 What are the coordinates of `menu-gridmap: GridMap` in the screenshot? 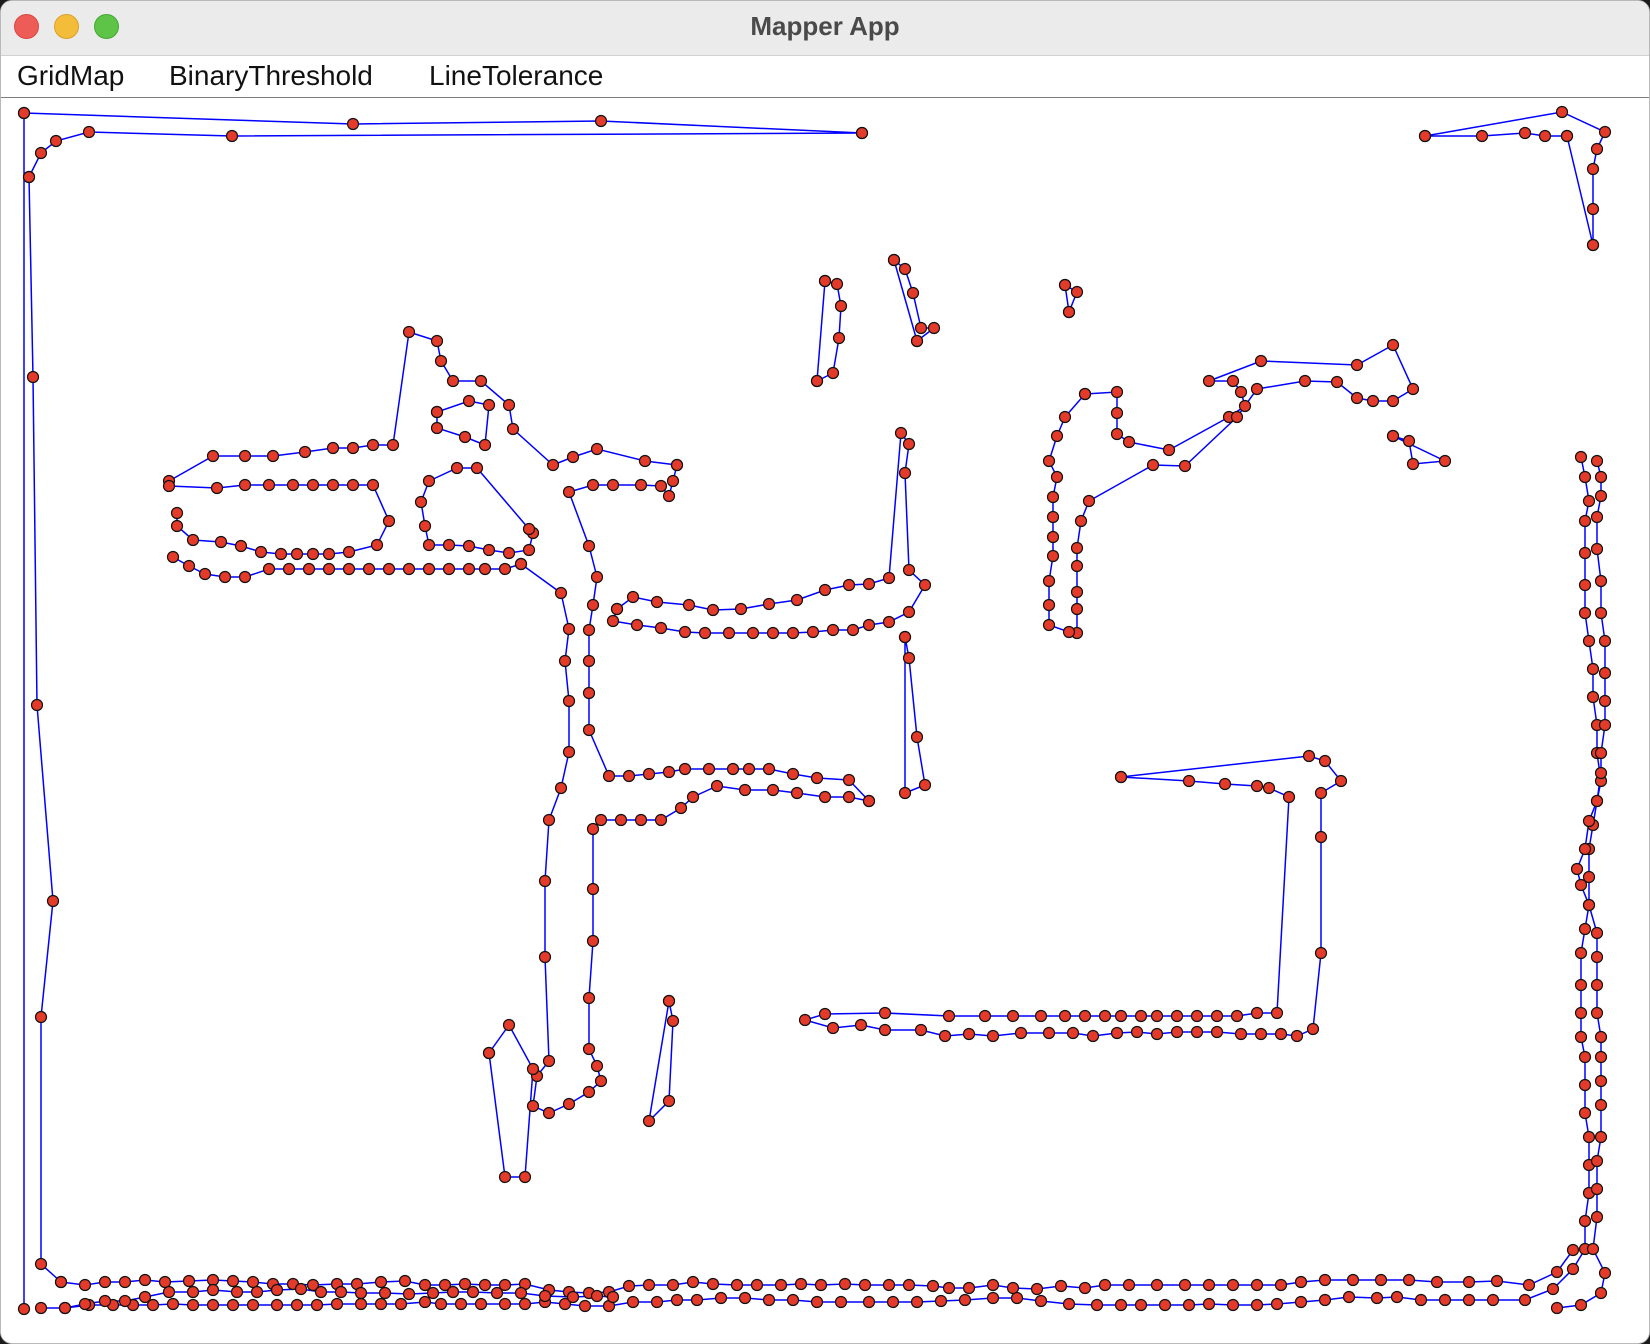 It's located at (70, 76).